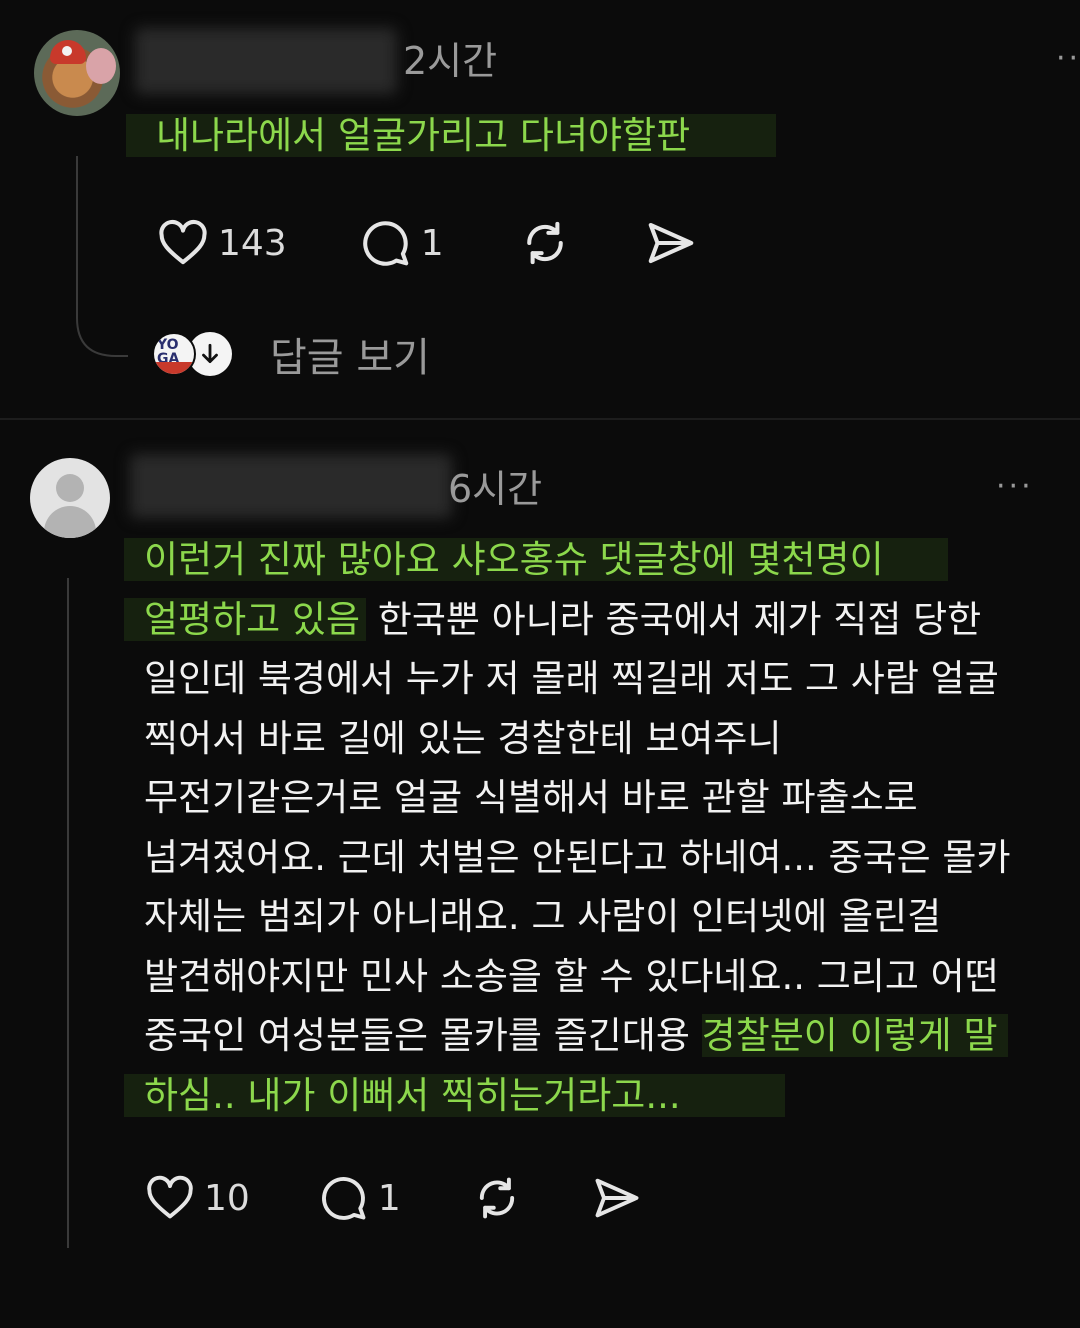 The image size is (1080, 1328). I want to click on action-bar: 10 1, so click(393, 1198).